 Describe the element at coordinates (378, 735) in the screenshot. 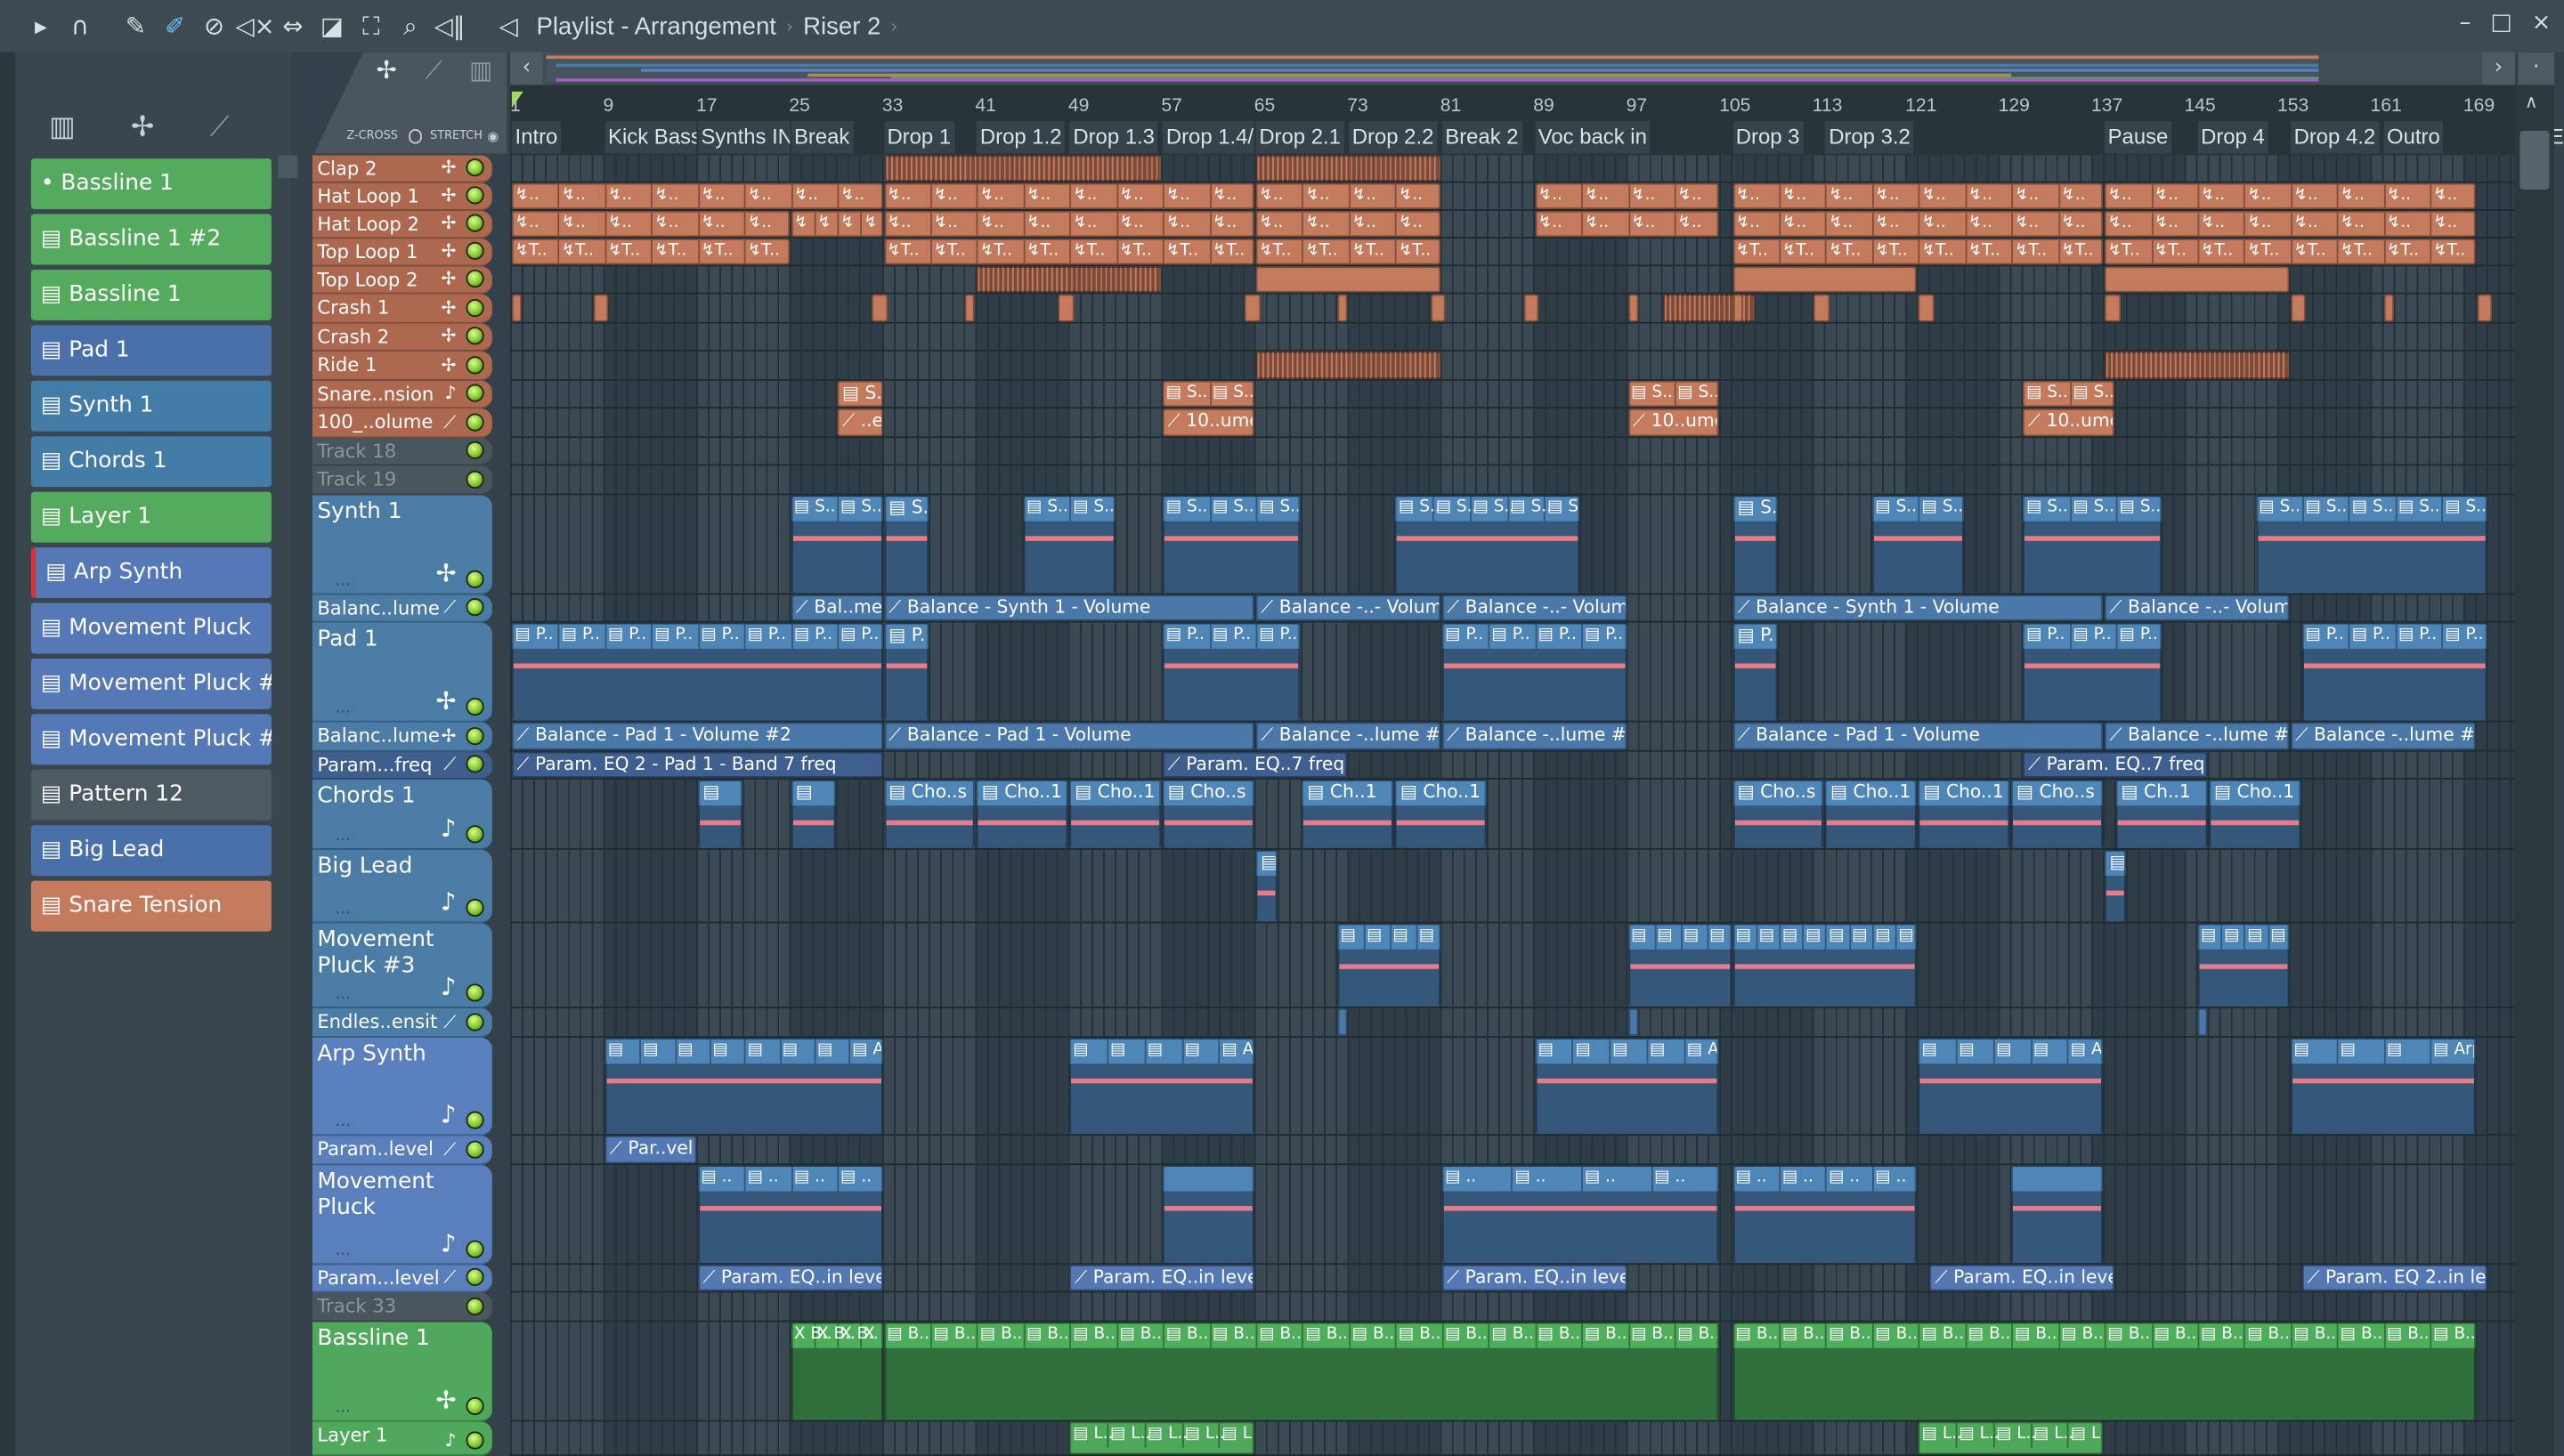

I see `track-name: Balanc..lume` at that location.